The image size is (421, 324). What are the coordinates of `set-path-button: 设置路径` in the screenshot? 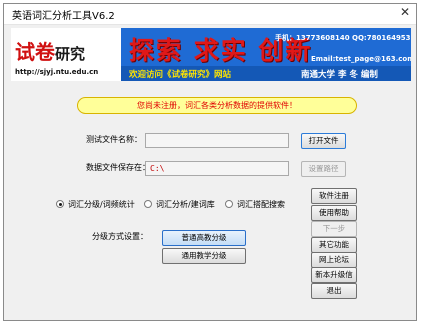 It's located at (323, 169).